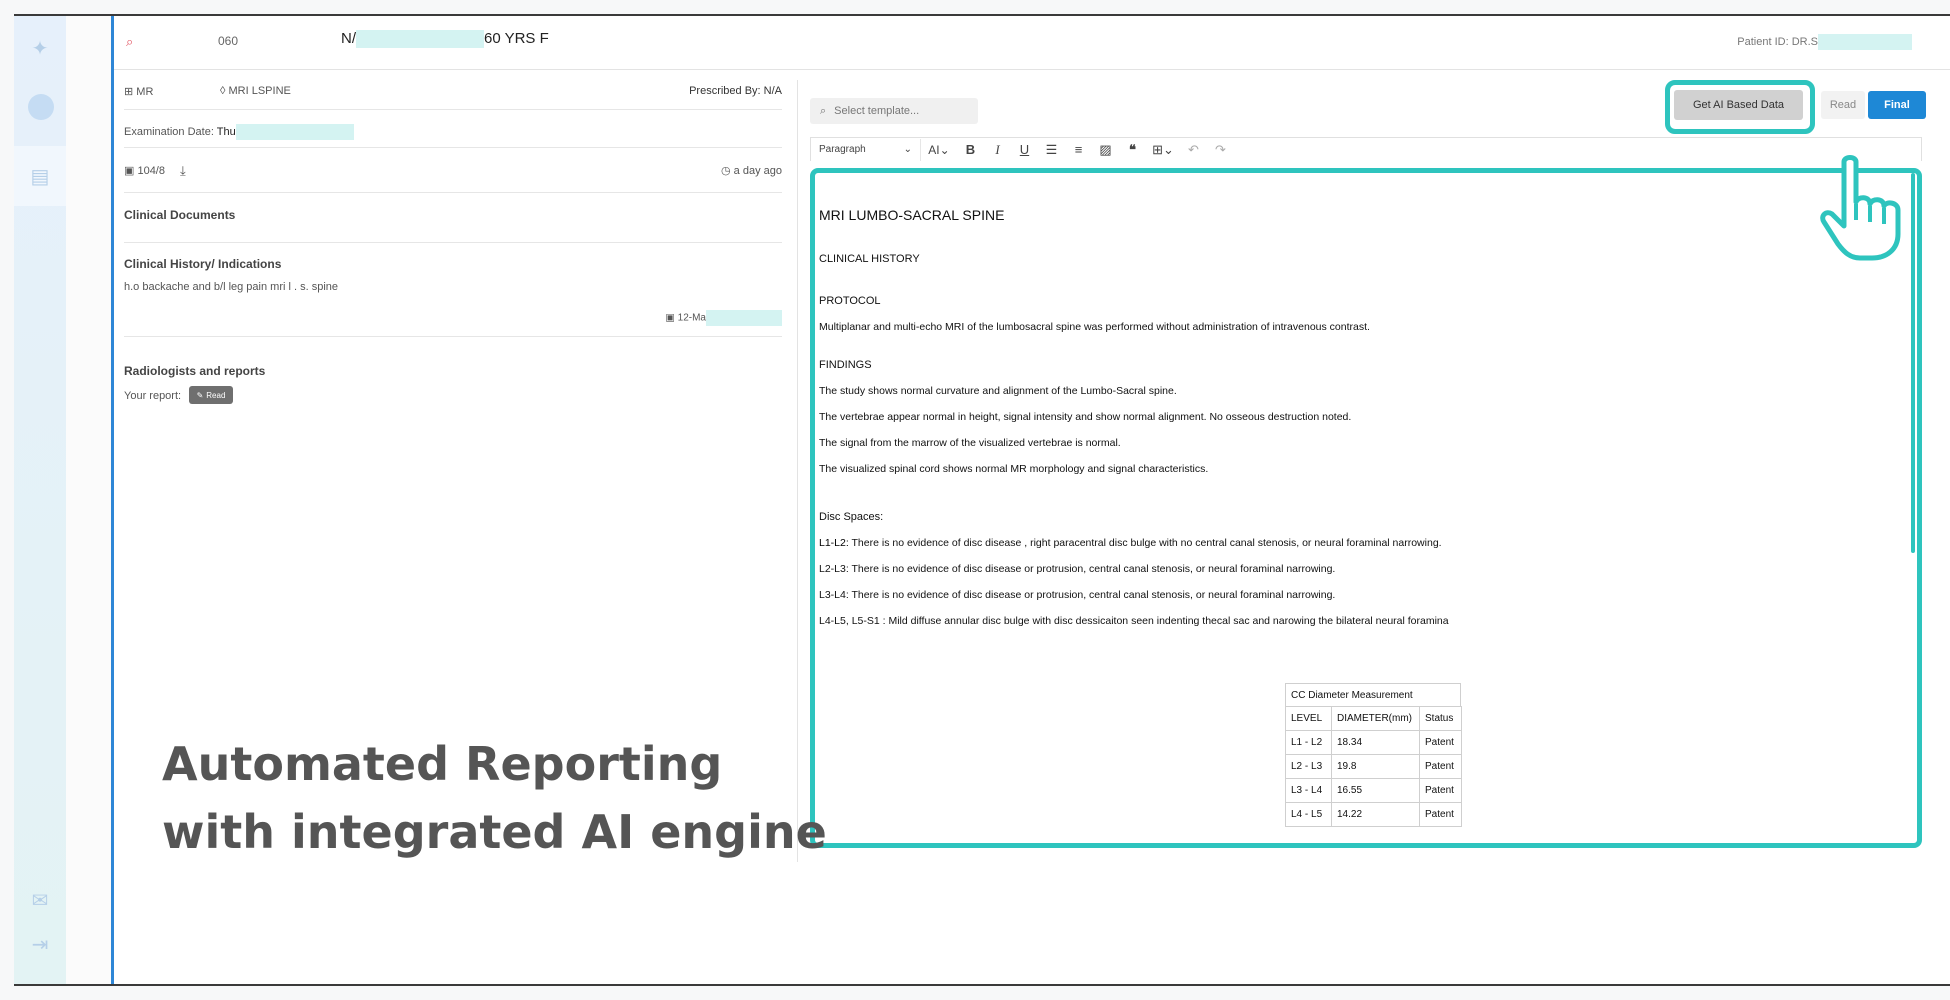 This screenshot has width=1950, height=1000. I want to click on last-updated: ◷ a day ago, so click(751, 171).